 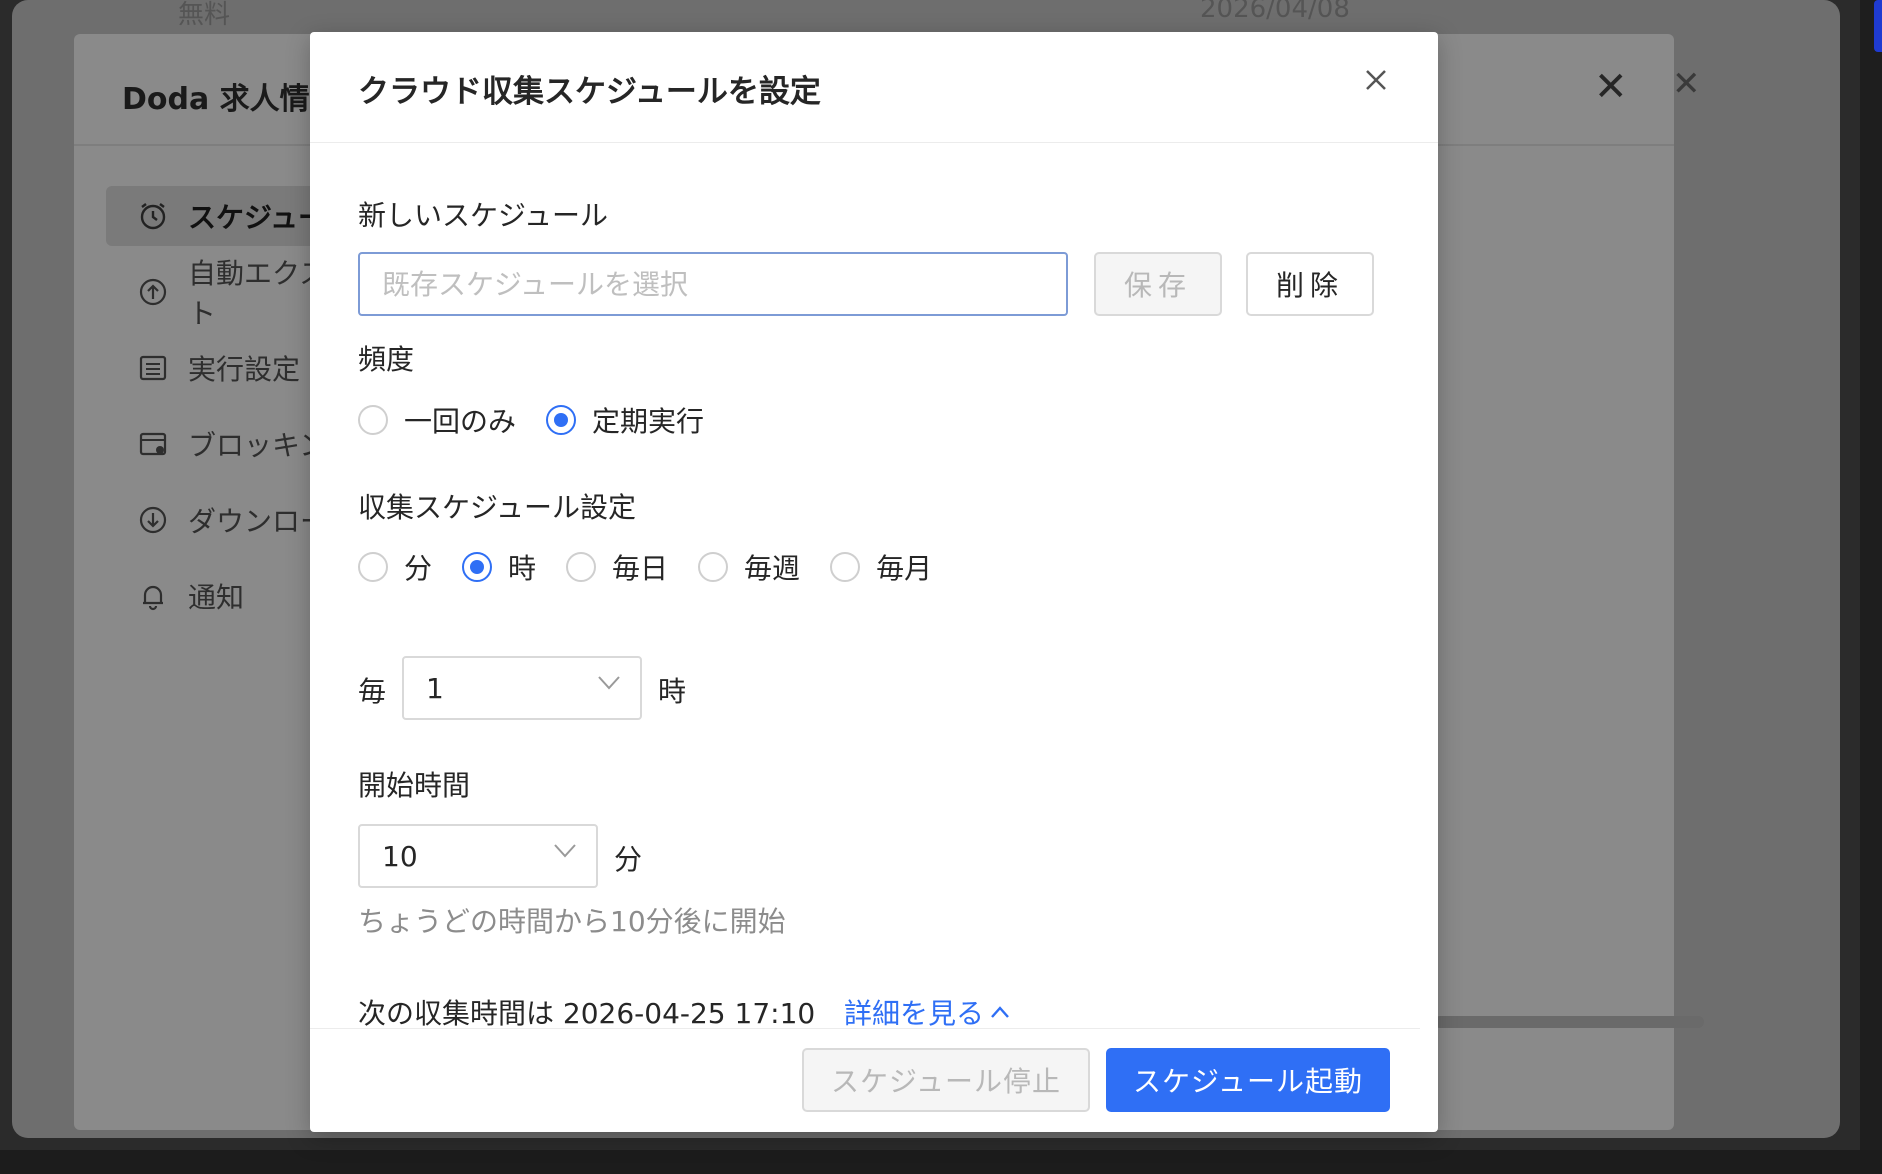 I want to click on schedule-select-input, so click(x=713, y=284).